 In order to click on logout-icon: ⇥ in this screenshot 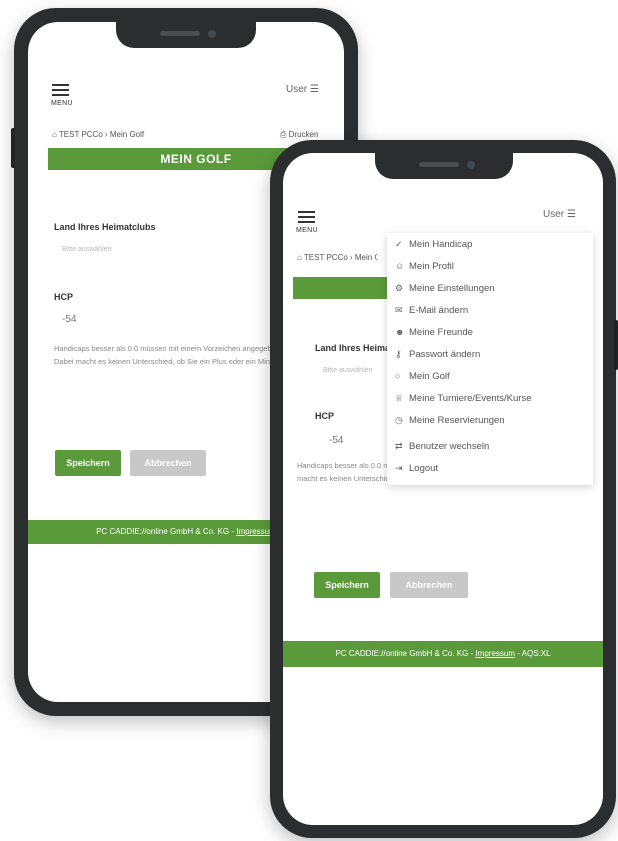, I will do `click(399, 468)`.